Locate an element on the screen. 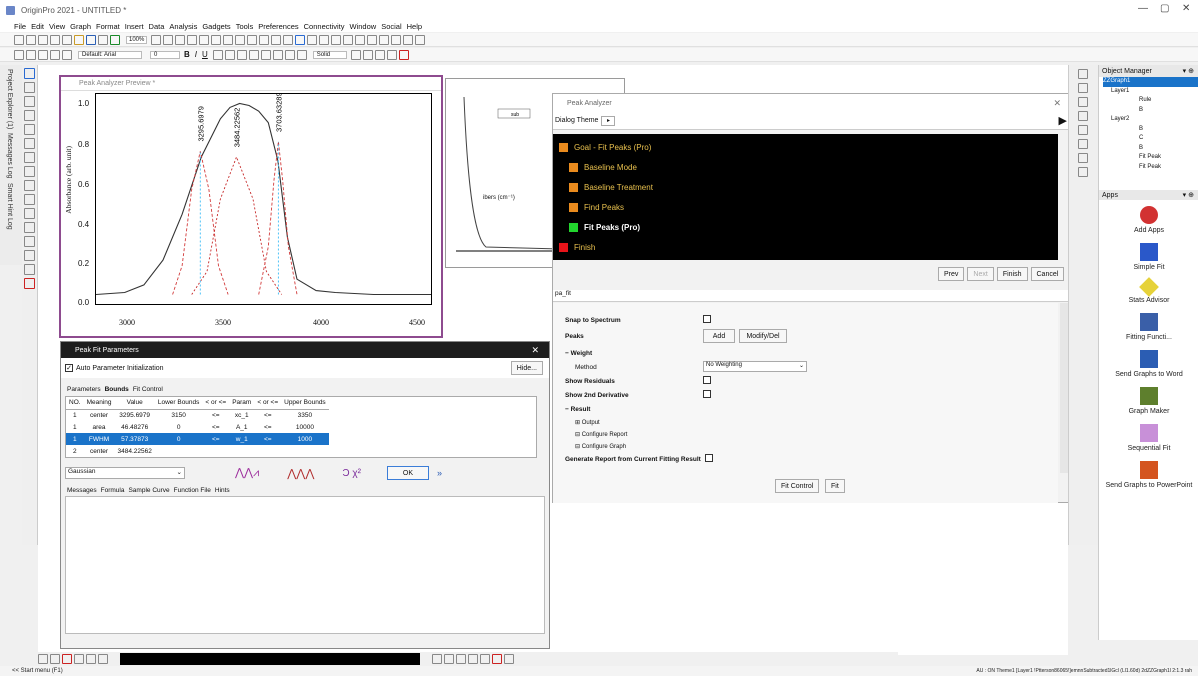 The height and width of the screenshot is (676, 1198). snap-checkbox is located at coordinates (707, 319).